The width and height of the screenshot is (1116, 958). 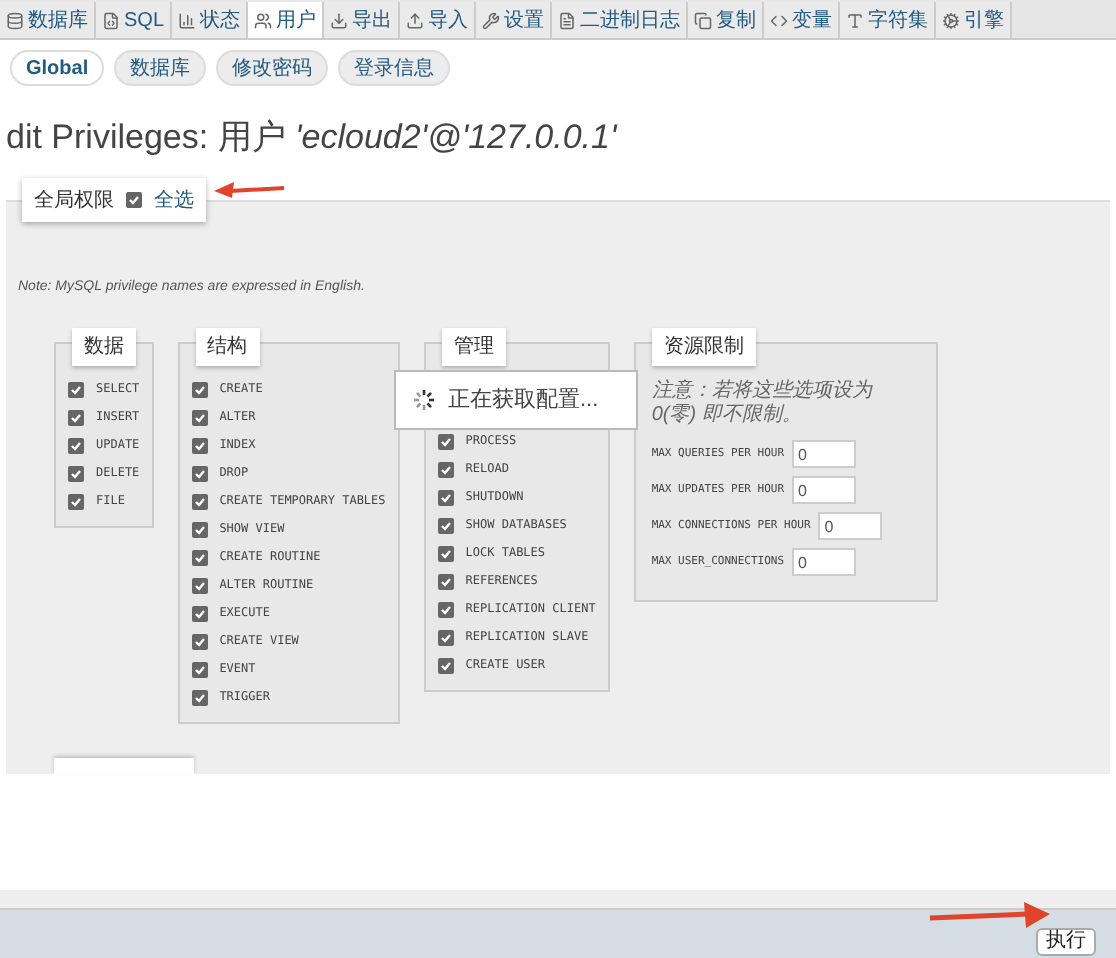 I want to click on sub-tab: 数据库, so click(x=160, y=68).